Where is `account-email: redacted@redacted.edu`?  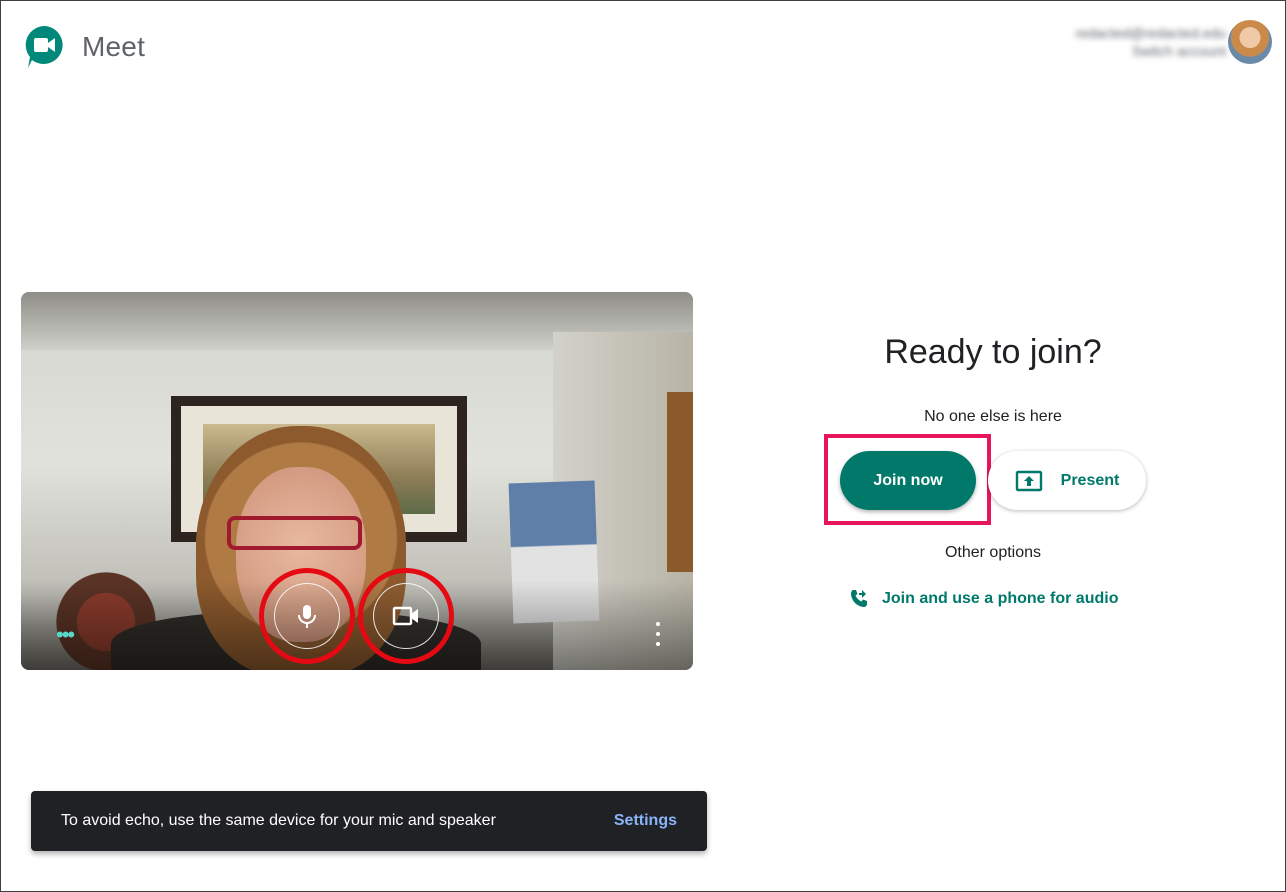
account-email: redacted@redacted.edu is located at coordinates (1150, 33).